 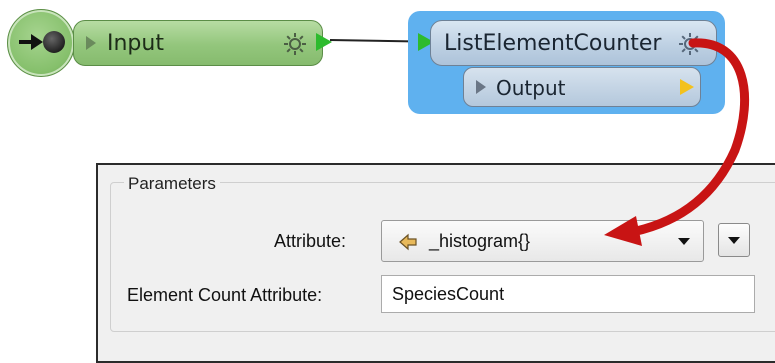 I want to click on attribute-select: _histogram{}, so click(x=542, y=241).